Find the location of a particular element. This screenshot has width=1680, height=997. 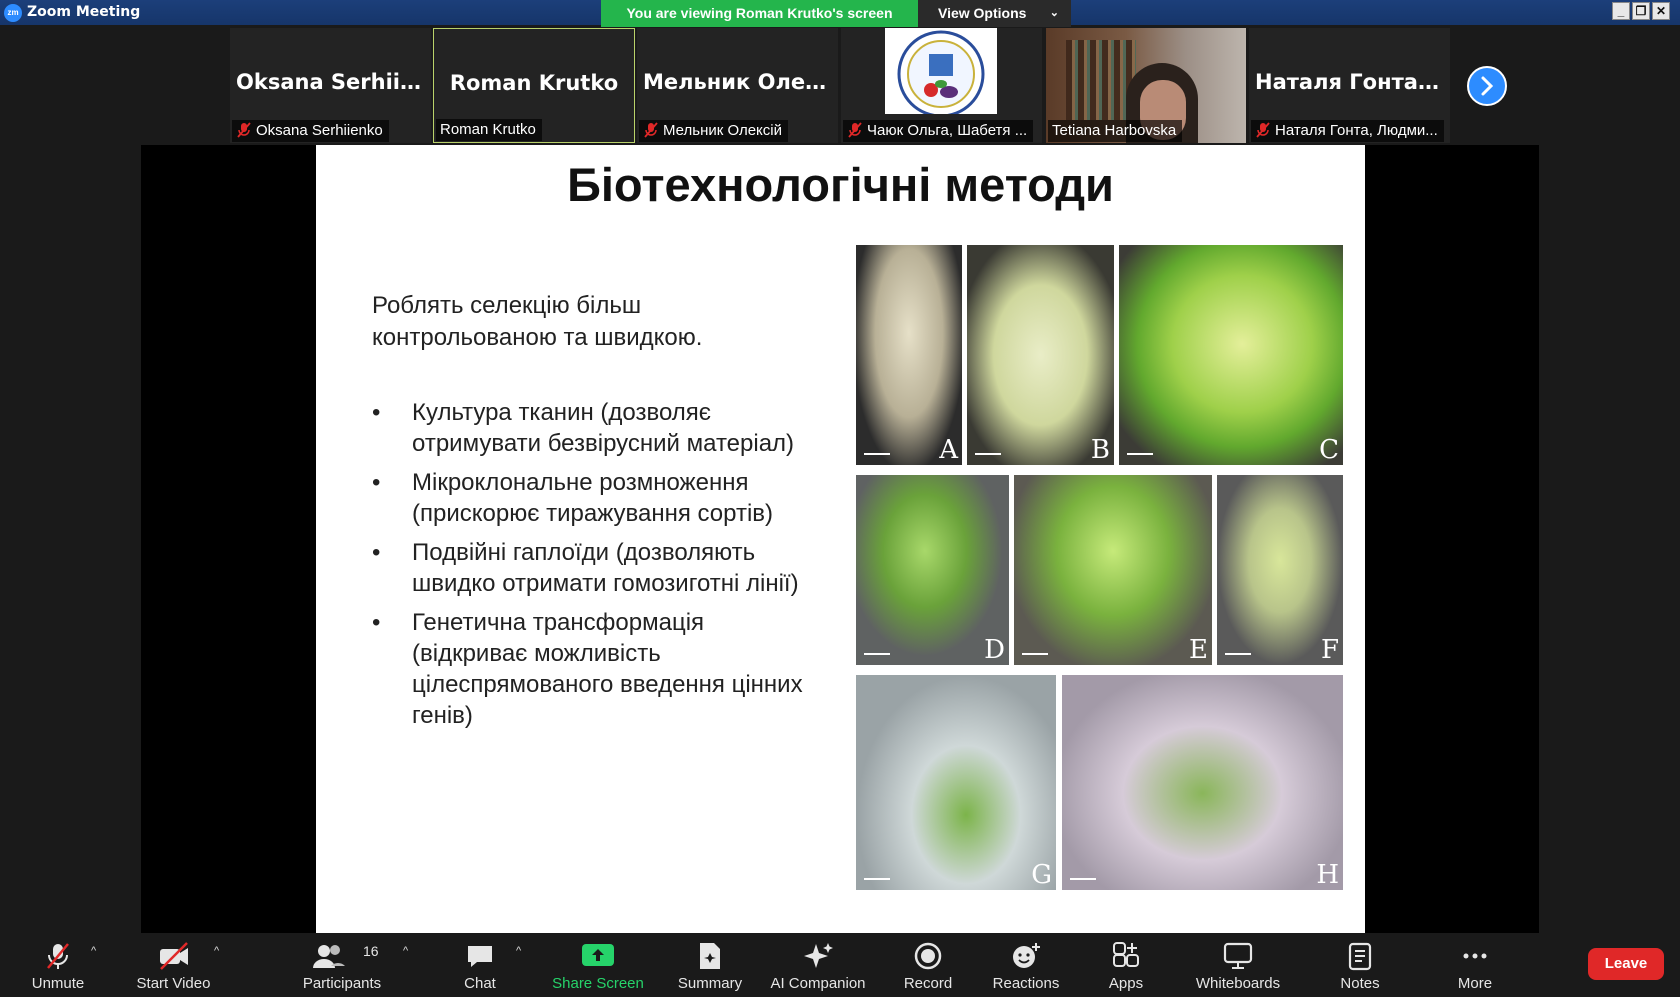

minimize-button: _ is located at coordinates (1621, 11).